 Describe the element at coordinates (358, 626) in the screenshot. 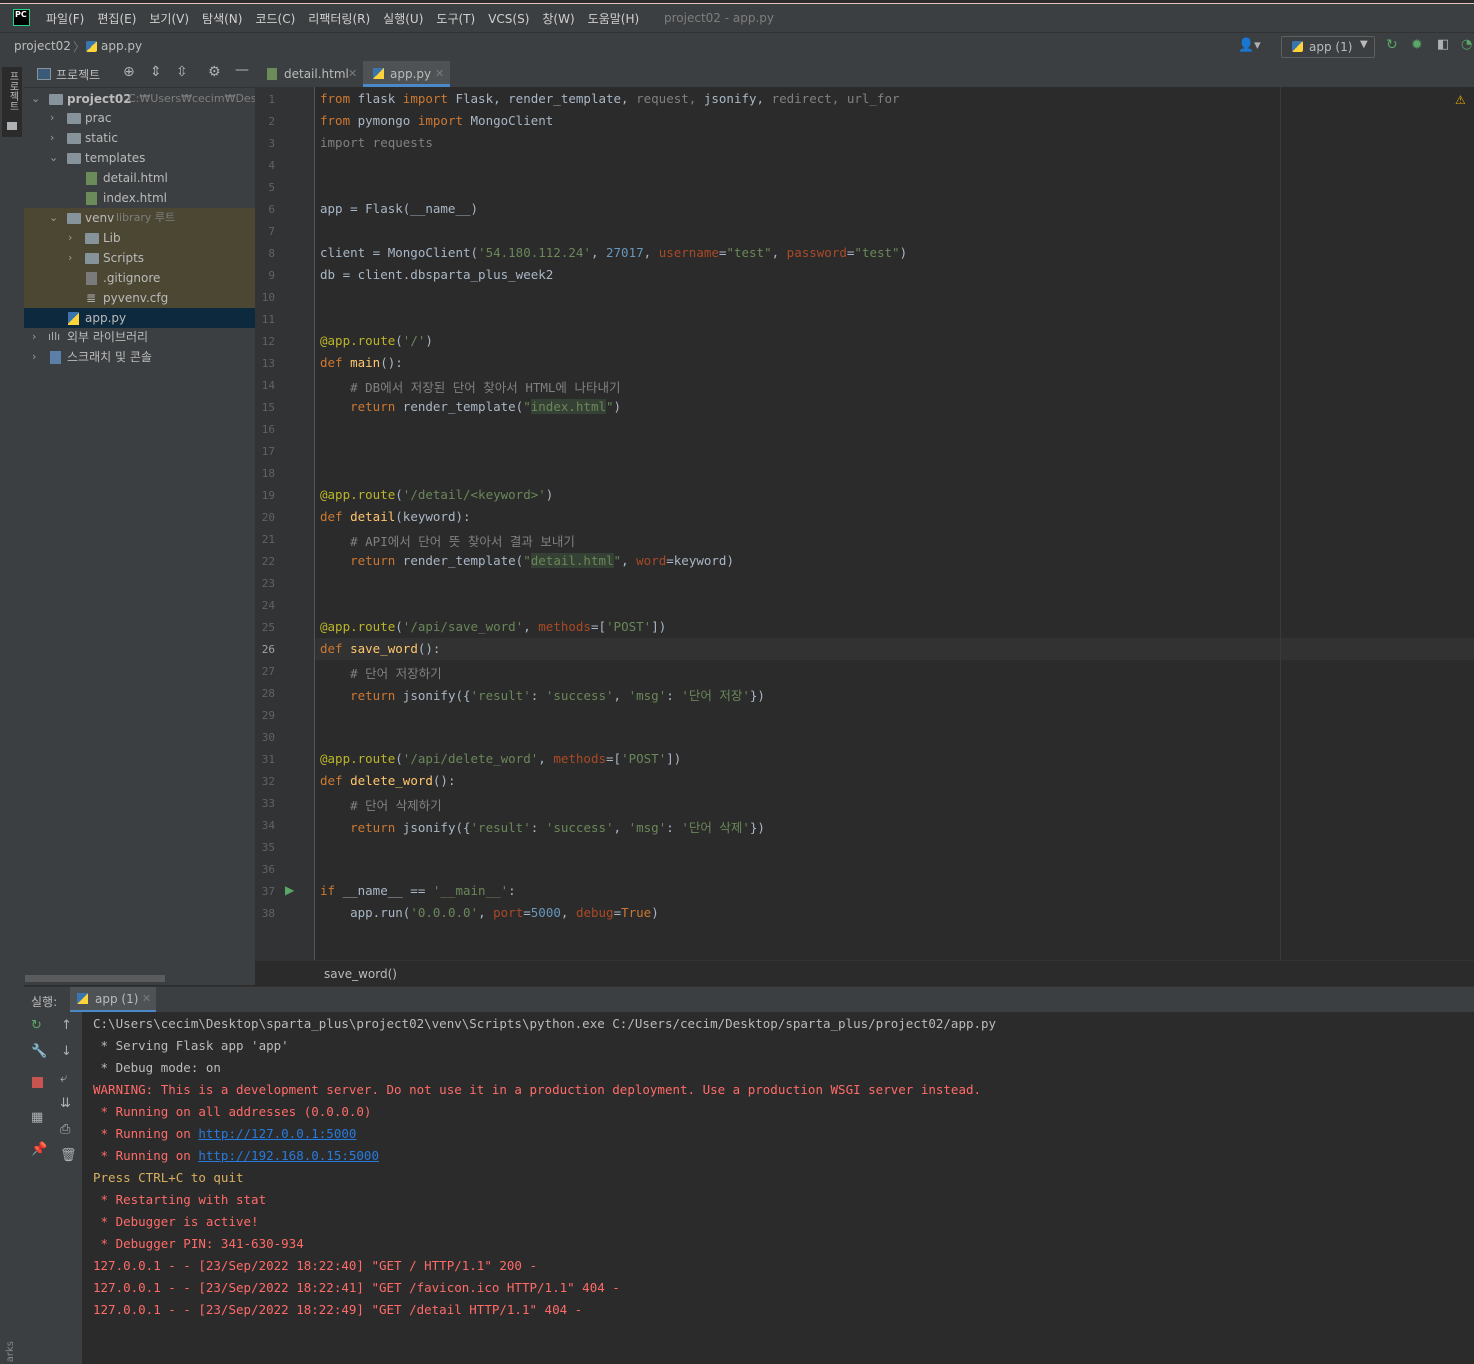

I see `code-token: @app.route` at that location.